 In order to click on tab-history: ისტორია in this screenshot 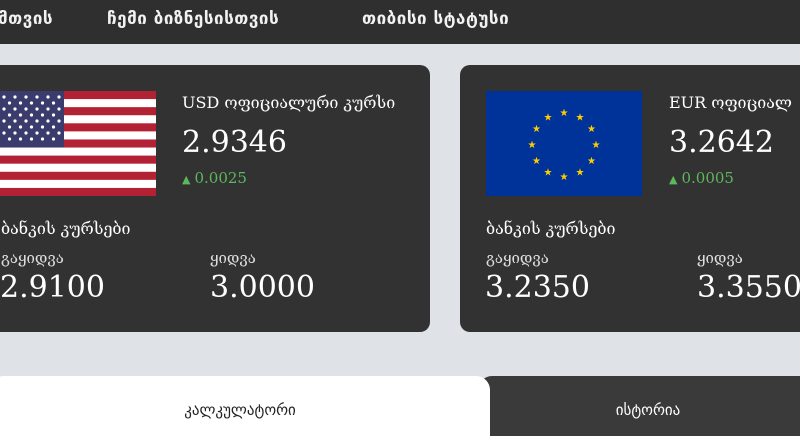, I will do `click(639, 406)`.